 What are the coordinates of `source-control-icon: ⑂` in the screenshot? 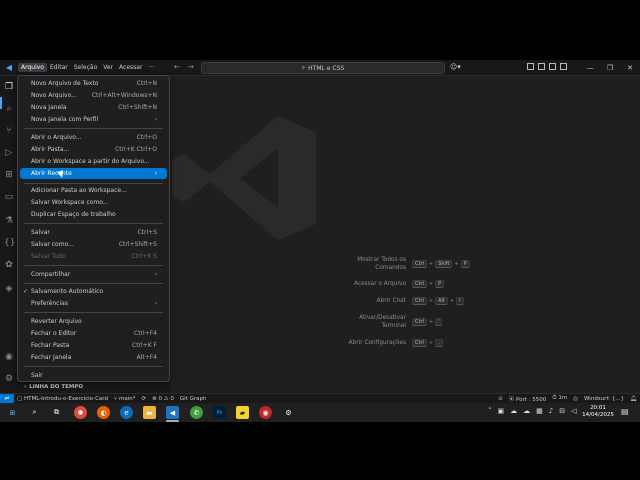 It's located at (9, 131).